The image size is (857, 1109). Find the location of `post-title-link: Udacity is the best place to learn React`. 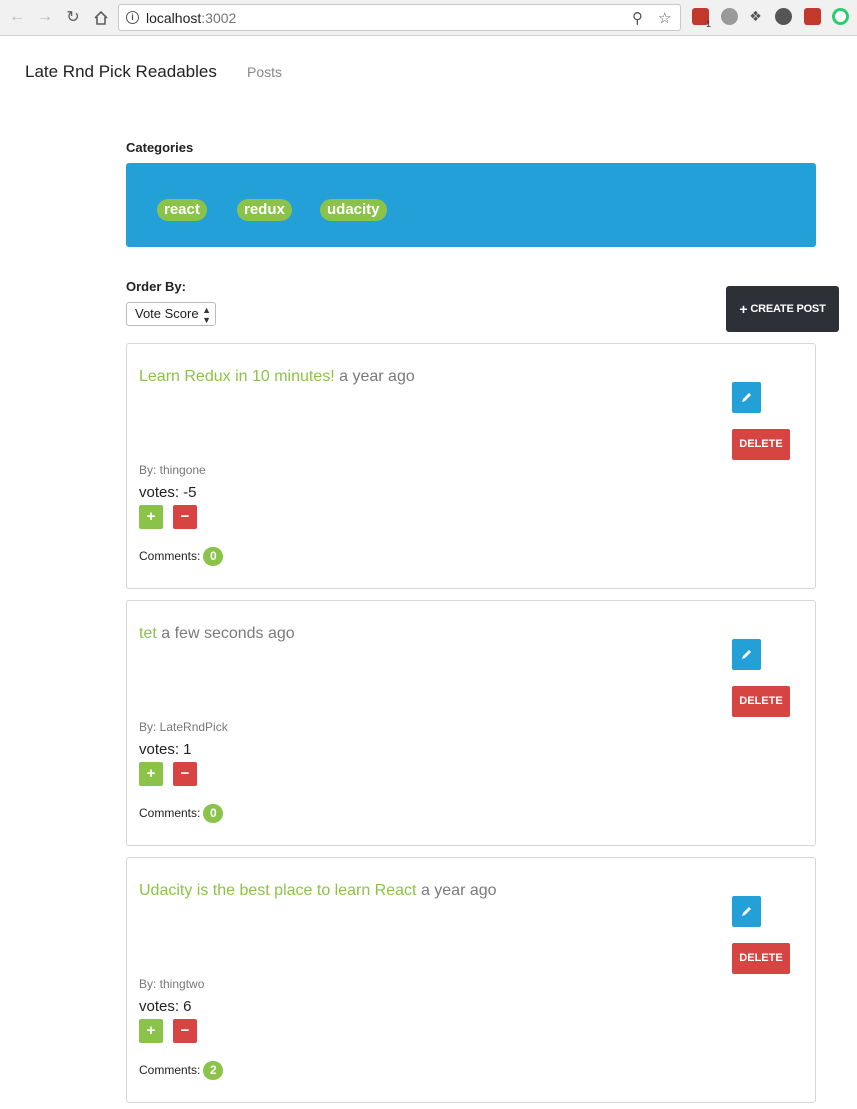

post-title-link: Udacity is the best place to learn React is located at coordinates (277, 890).